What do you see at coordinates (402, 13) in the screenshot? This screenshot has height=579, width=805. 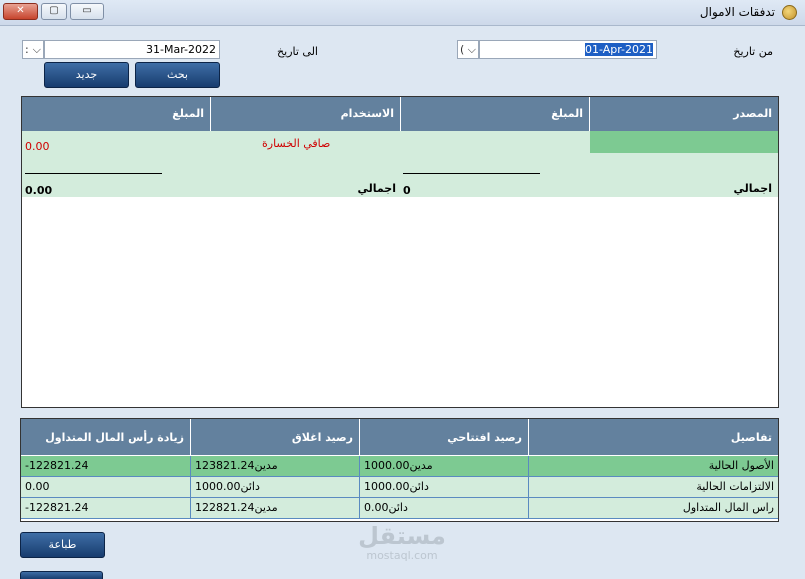 I see `title-bar: تدفقات الاموال ✕ ▢ ▭` at bounding box center [402, 13].